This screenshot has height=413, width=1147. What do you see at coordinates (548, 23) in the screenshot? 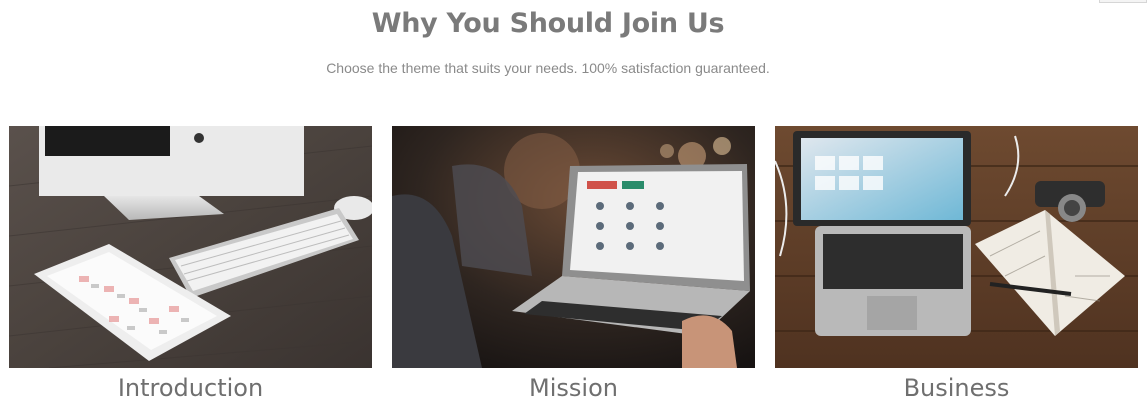
I see `section-title: Why You Should Join Us` at bounding box center [548, 23].